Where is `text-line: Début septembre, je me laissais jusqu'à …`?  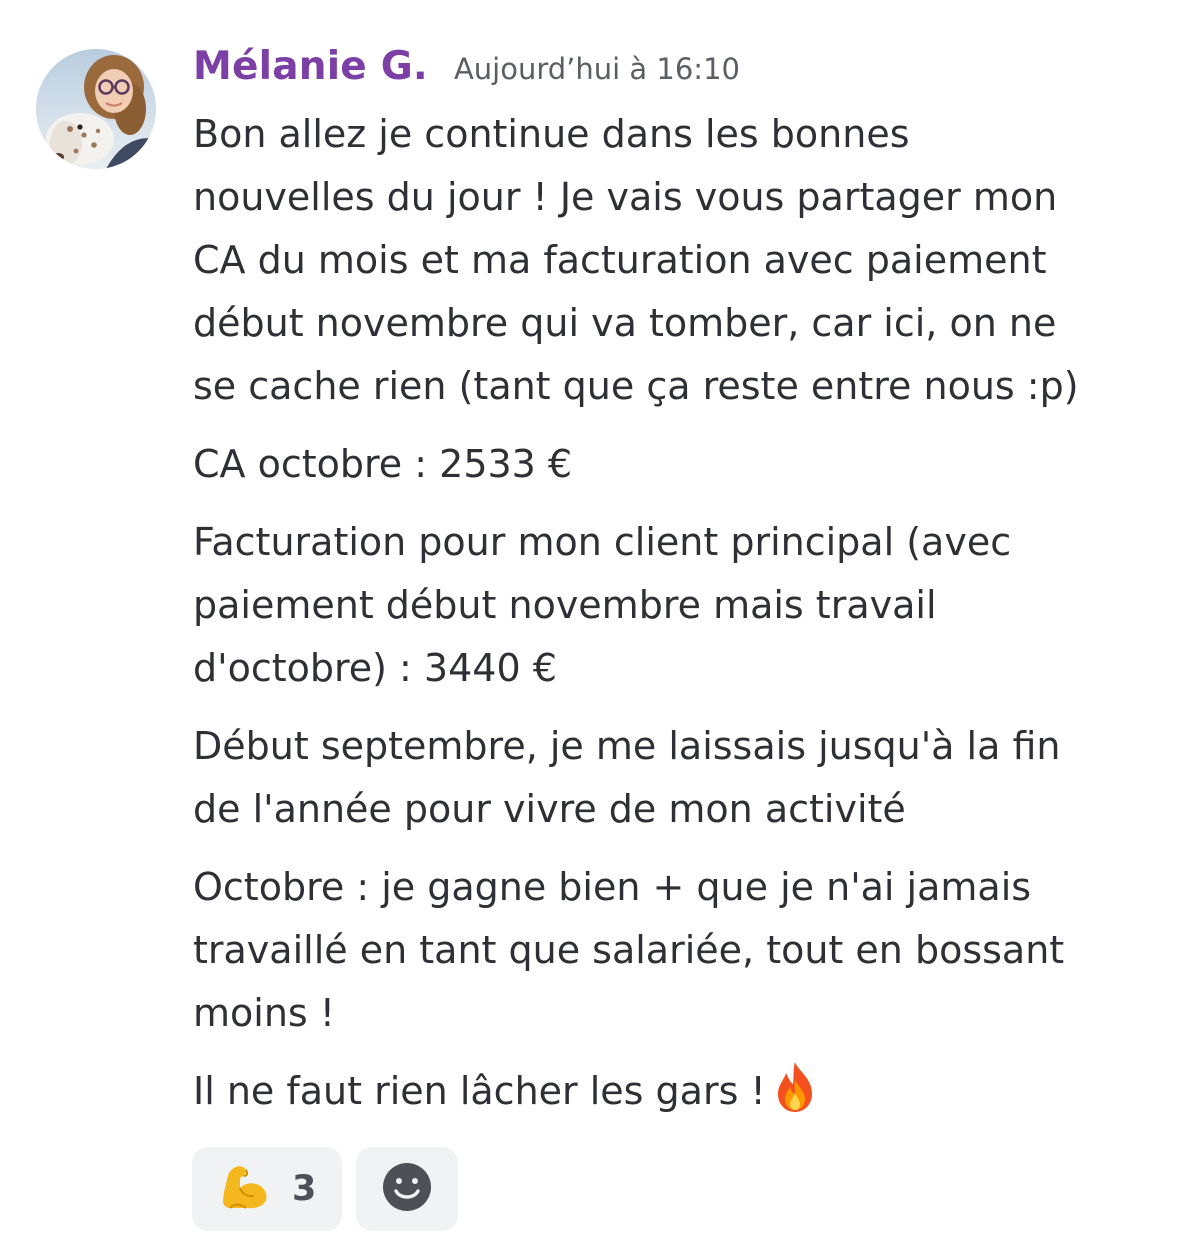
text-line: Début septembre, je me laissais jusqu'à … is located at coordinates (627, 746).